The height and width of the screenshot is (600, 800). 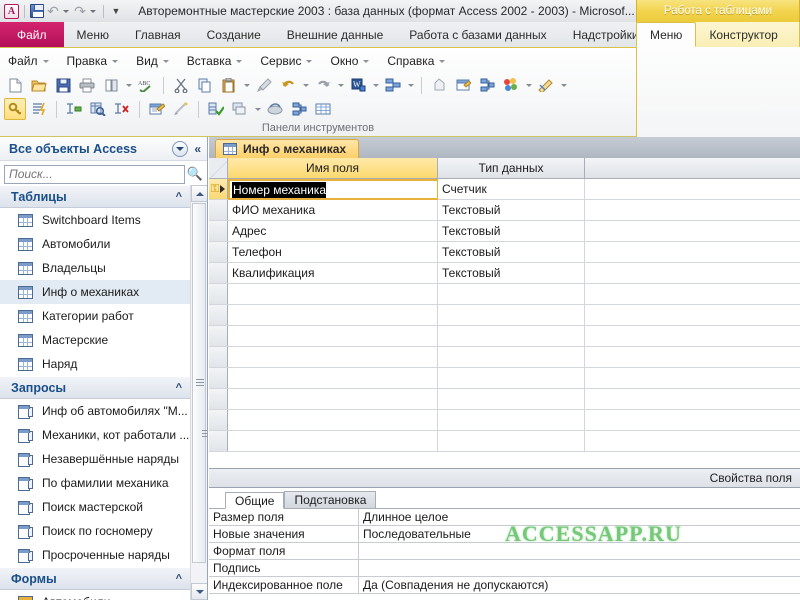 What do you see at coordinates (80, 11) in the screenshot?
I see `redo-icon: ↷` at bounding box center [80, 11].